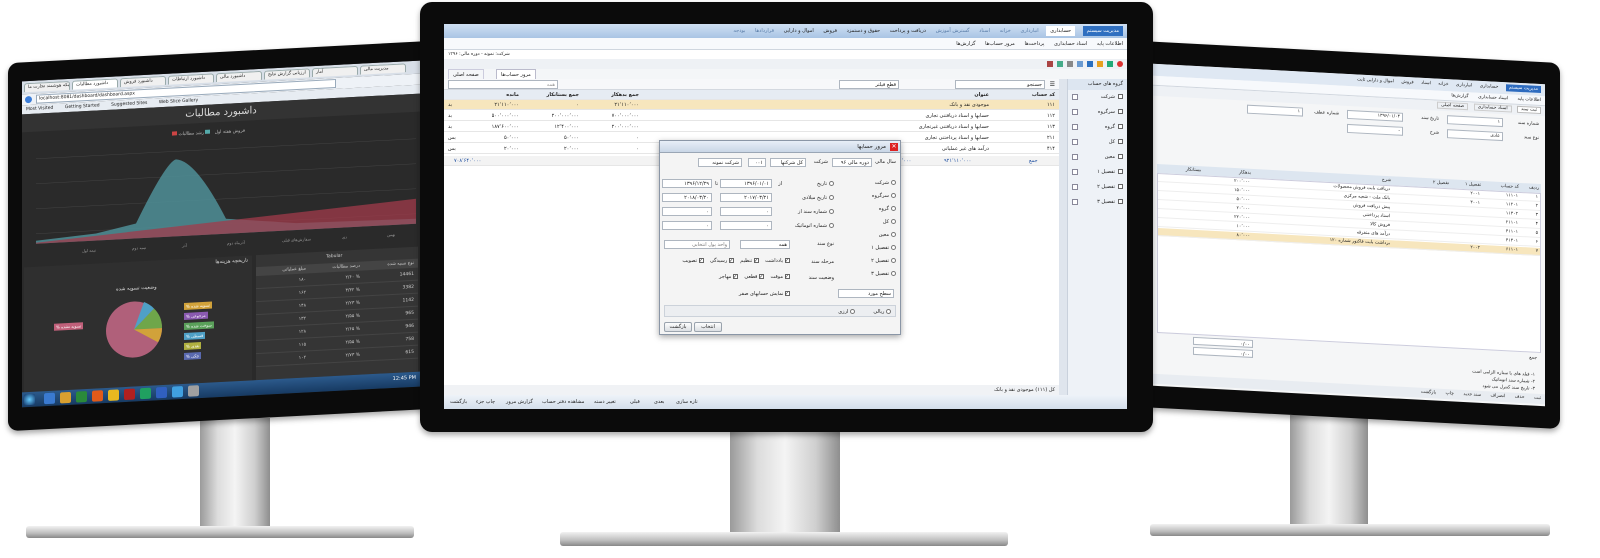 The width and height of the screenshot is (1600, 558). I want to click on ie-icon, so click(49, 398).